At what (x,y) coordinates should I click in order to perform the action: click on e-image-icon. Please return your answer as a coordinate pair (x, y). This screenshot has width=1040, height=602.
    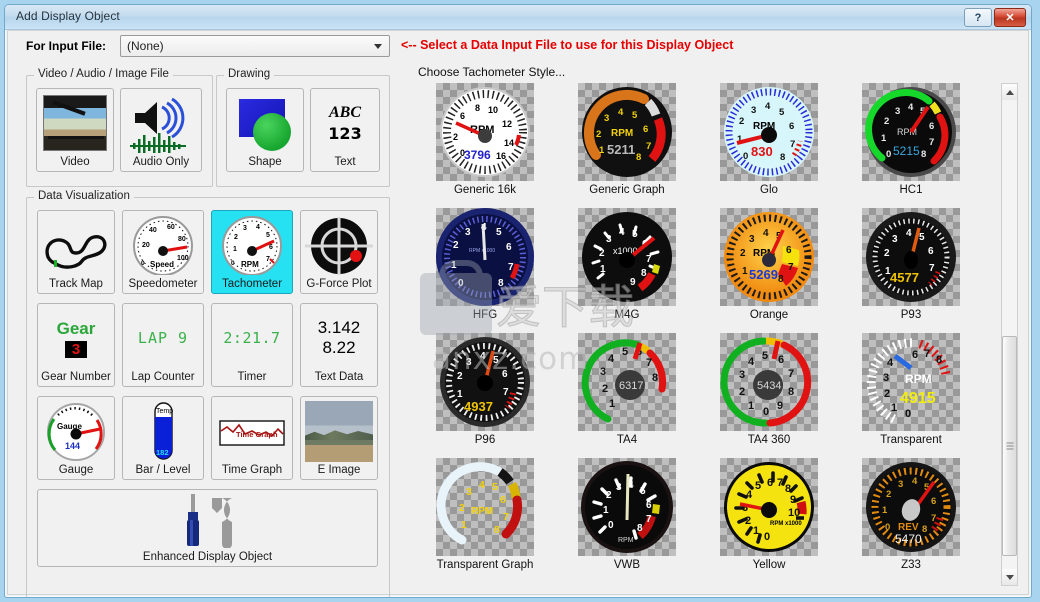
    Looking at the image, I should click on (339, 431).